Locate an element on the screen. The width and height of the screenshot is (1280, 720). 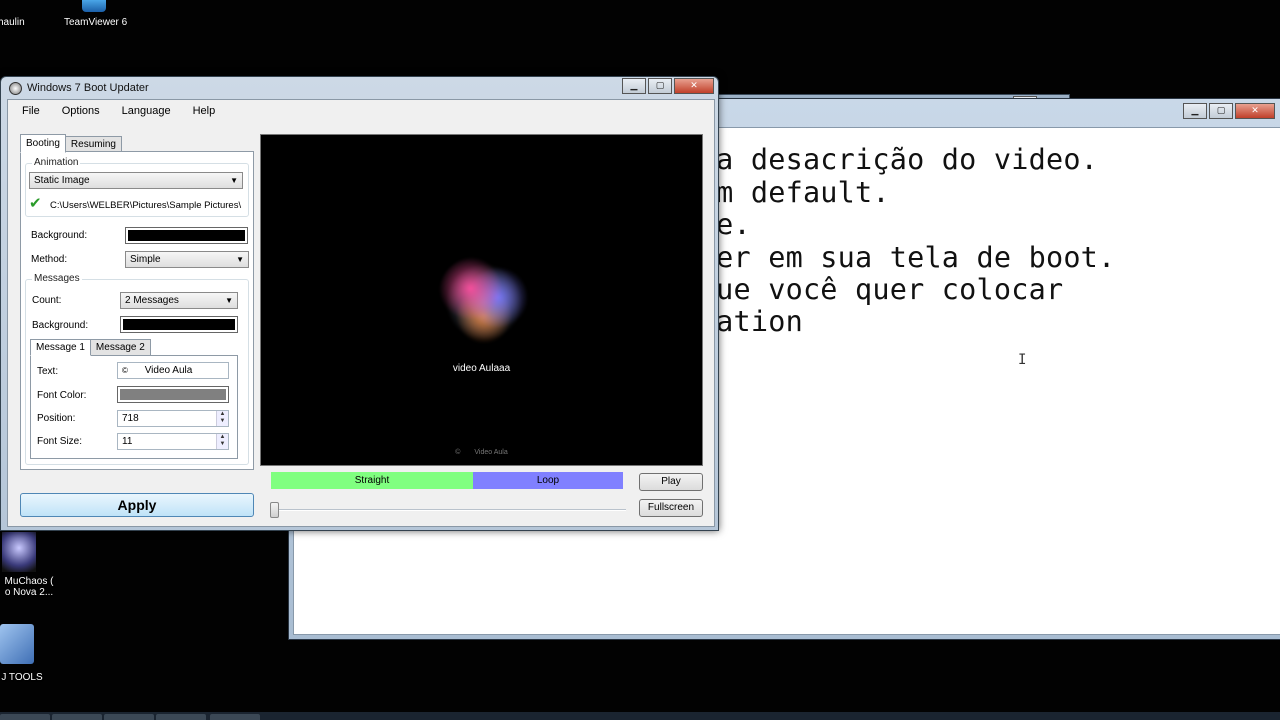
tab-message-2: Message 2 is located at coordinates (120, 347).